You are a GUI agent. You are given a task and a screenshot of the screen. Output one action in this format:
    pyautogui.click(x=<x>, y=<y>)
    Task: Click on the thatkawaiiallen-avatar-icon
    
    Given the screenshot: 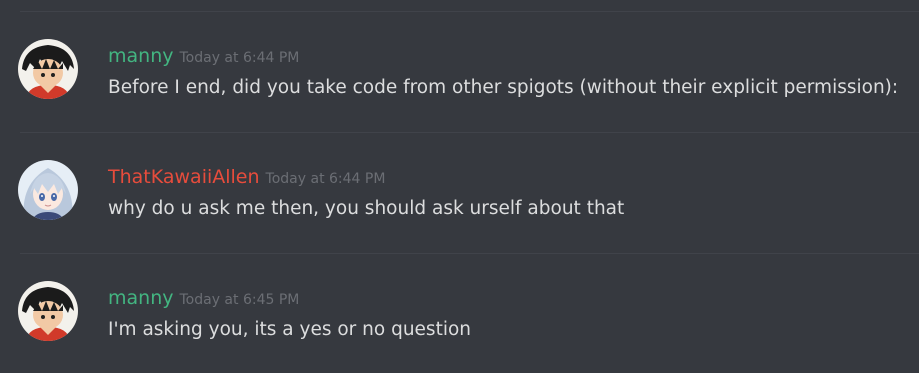 What is the action you would take?
    pyautogui.click(x=48, y=190)
    